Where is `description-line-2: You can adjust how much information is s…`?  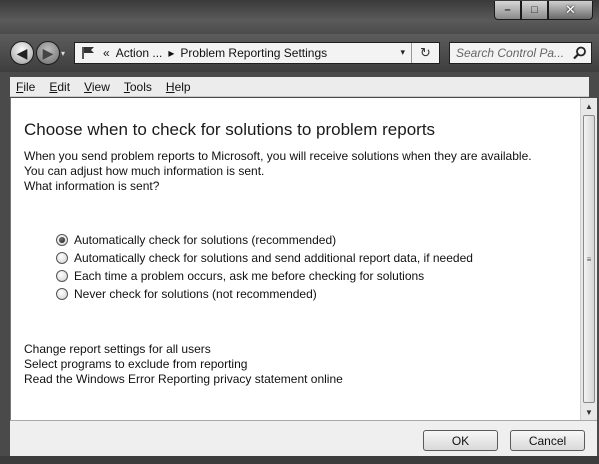 description-line-2: You can adjust how much information is s… is located at coordinates (144, 171).